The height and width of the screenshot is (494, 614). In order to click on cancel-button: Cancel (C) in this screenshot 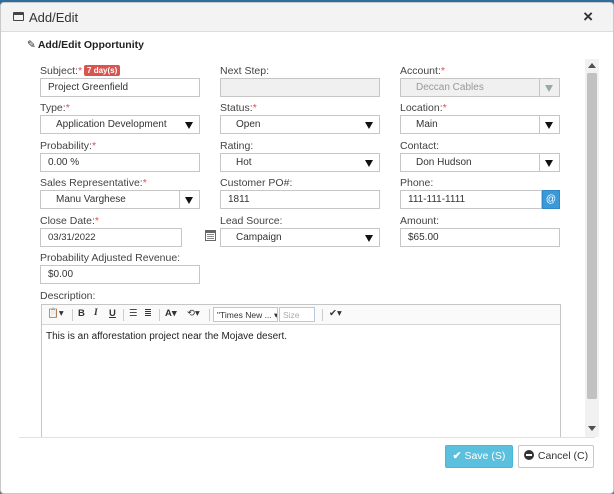, I will do `click(556, 456)`.